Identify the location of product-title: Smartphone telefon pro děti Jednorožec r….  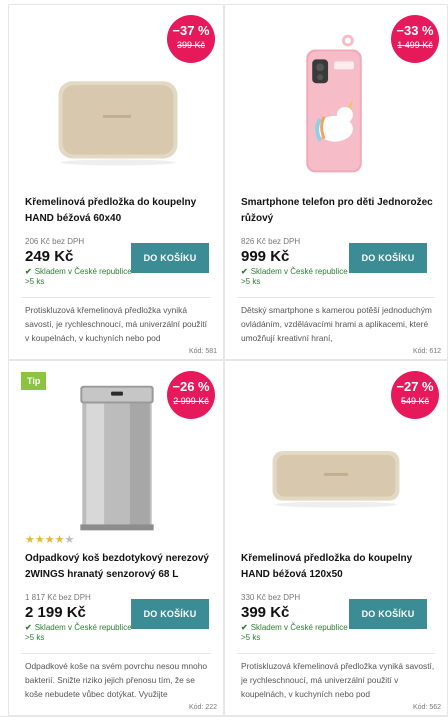
(338, 211).